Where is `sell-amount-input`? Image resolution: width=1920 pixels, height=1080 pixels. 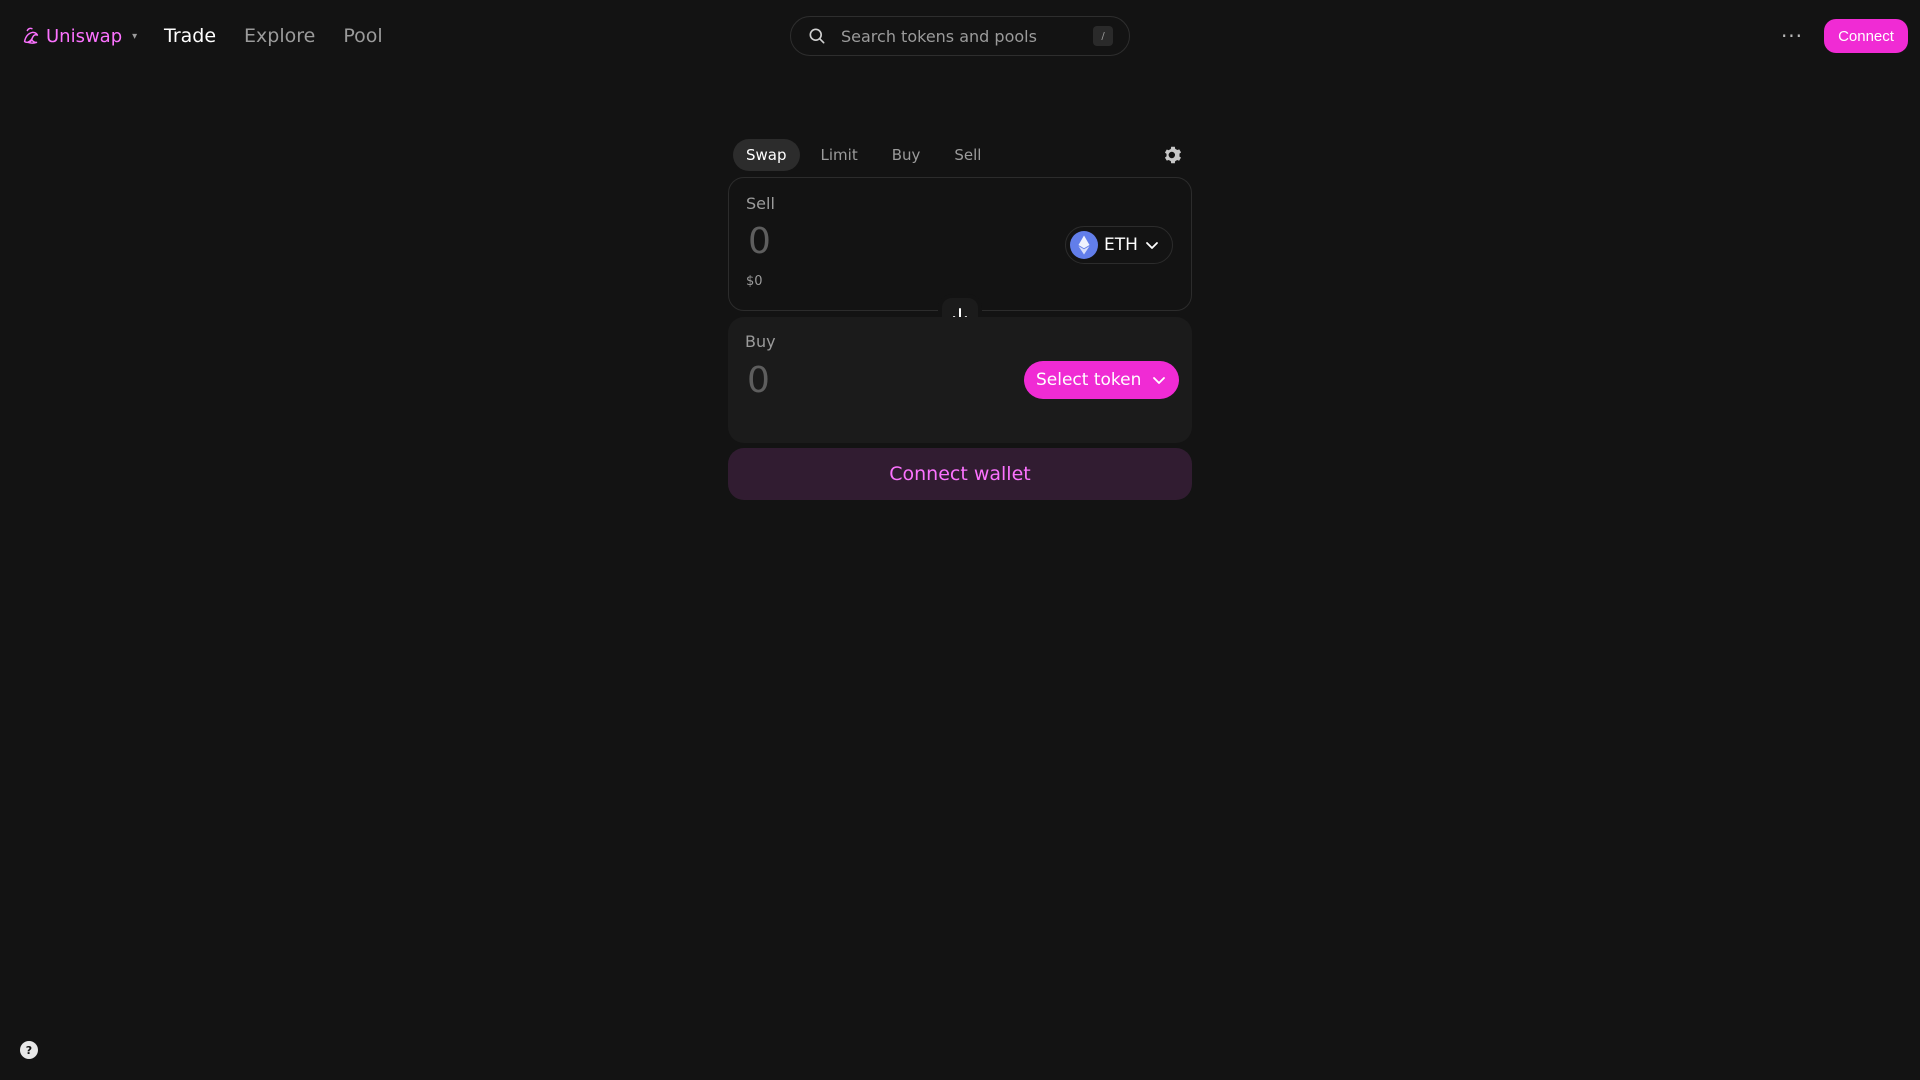
sell-amount-input is located at coordinates (876, 241).